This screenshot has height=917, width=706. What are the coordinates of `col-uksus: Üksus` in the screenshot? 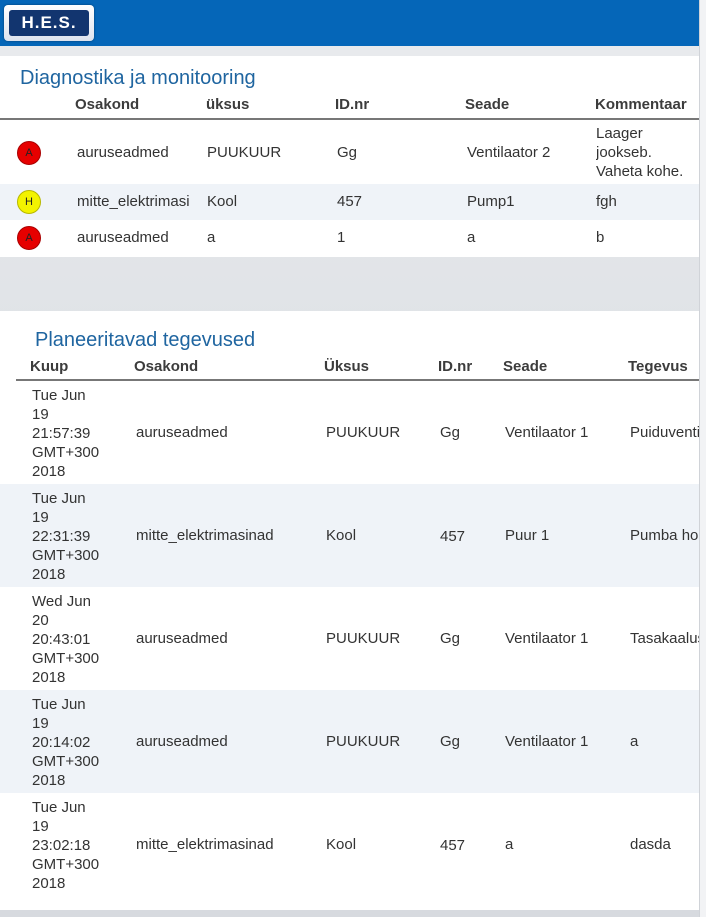 It's located at (346, 366).